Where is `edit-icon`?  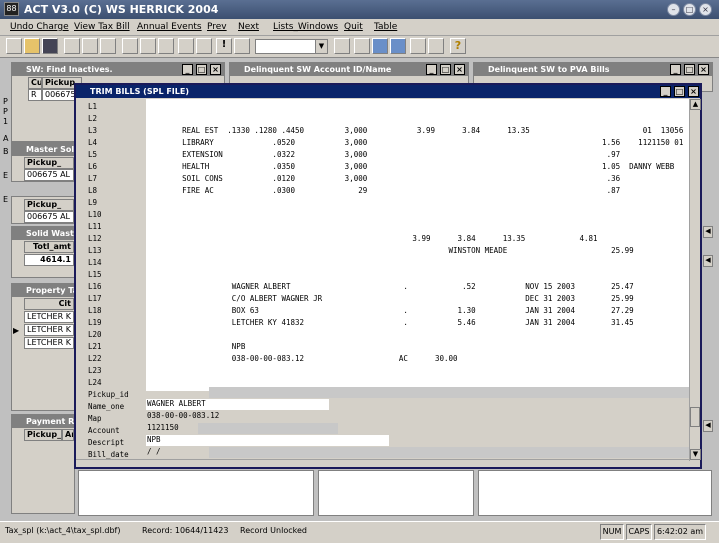 edit-icon is located at coordinates (242, 46).